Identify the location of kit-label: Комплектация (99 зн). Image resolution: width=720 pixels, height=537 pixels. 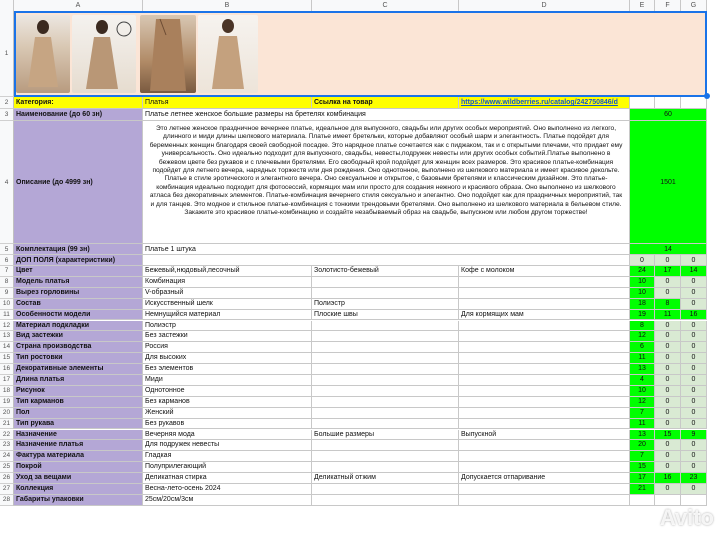
(78, 249).